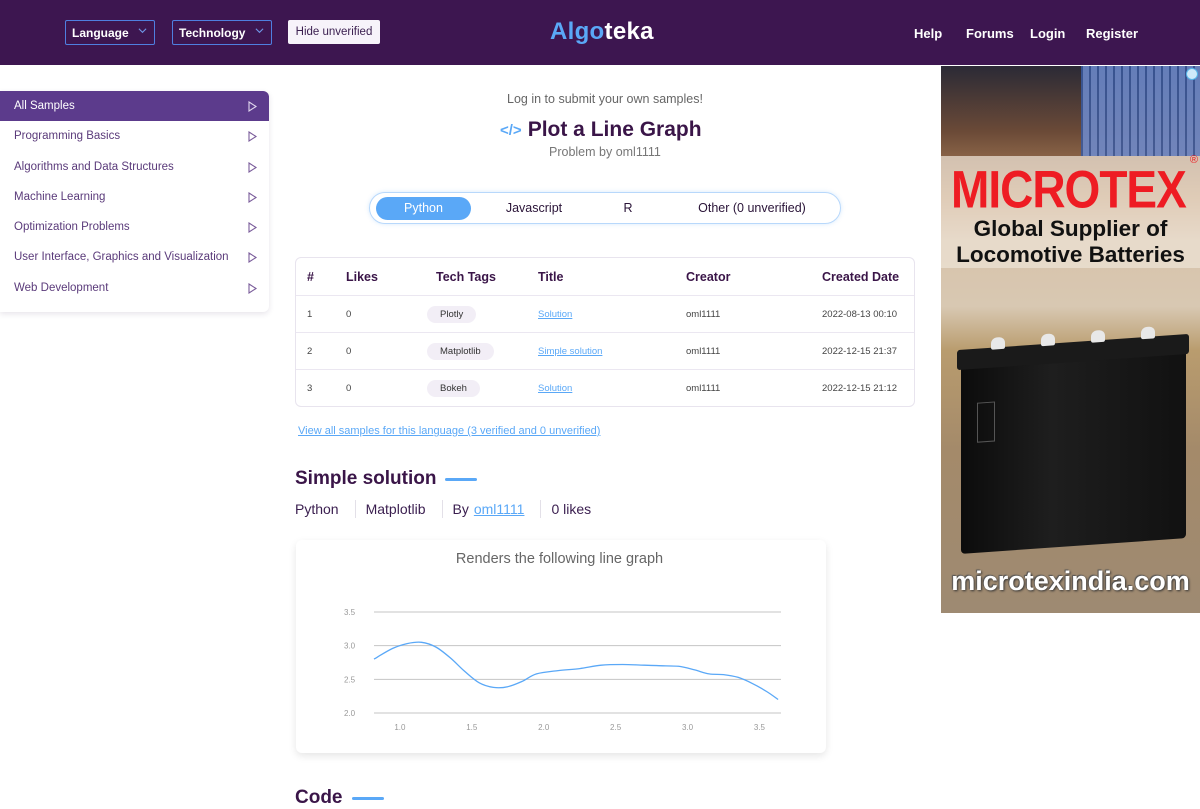  I want to click on row-date: 2022-12-15 21:37, so click(860, 351).